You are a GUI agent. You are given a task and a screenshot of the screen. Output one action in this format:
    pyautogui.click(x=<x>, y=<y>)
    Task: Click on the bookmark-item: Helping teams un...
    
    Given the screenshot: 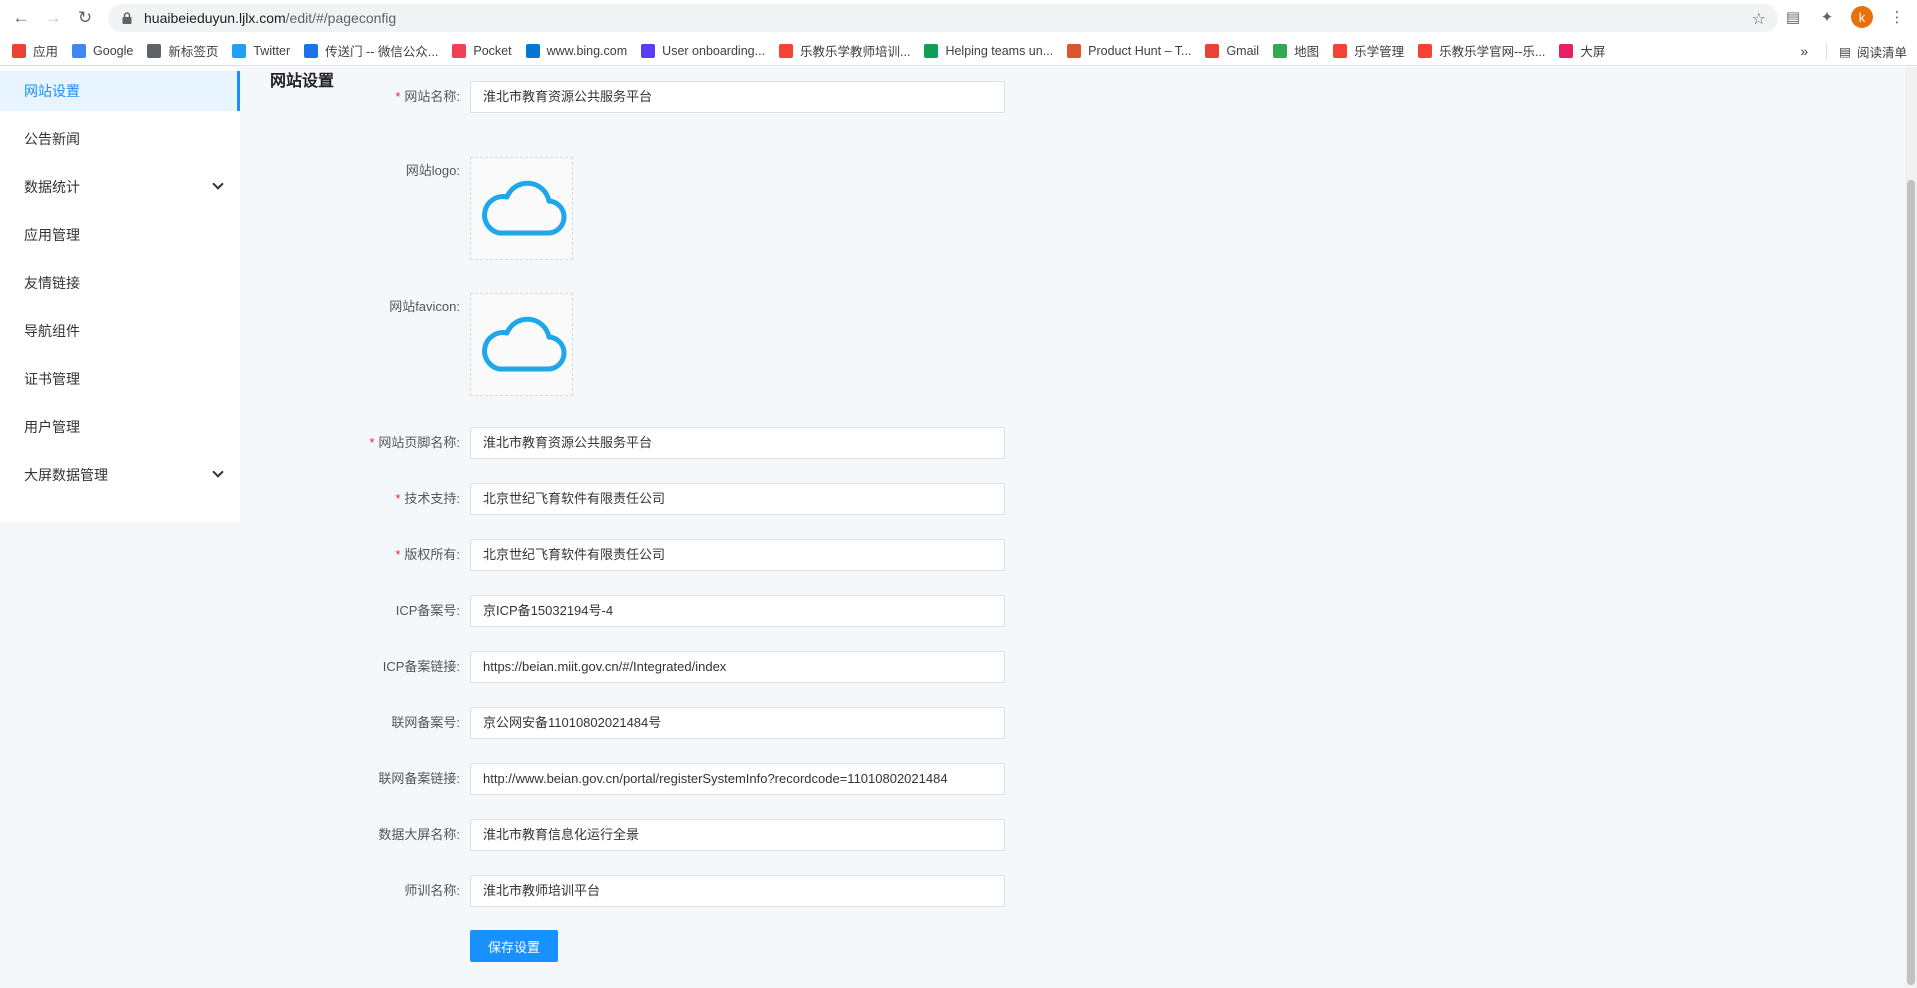 What is the action you would take?
    pyautogui.click(x=989, y=50)
    